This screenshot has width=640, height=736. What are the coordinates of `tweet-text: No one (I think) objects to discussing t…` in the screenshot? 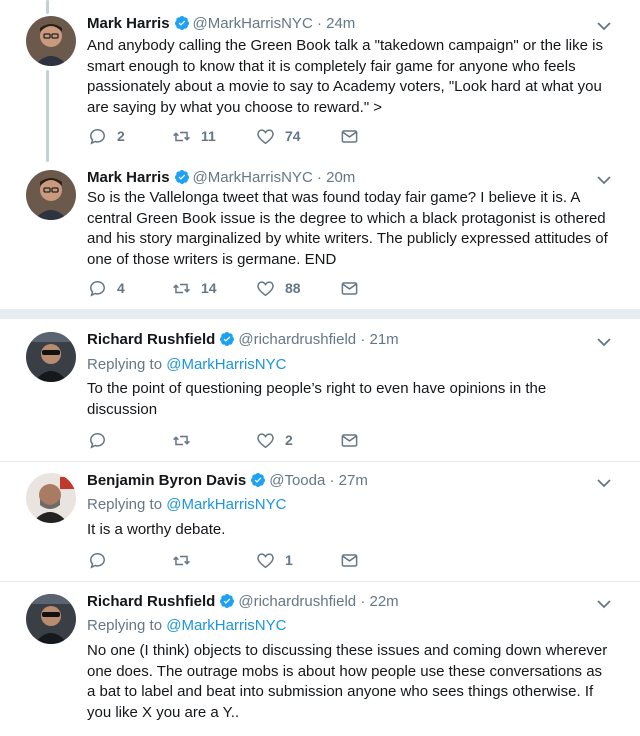 It's located at (347, 681).